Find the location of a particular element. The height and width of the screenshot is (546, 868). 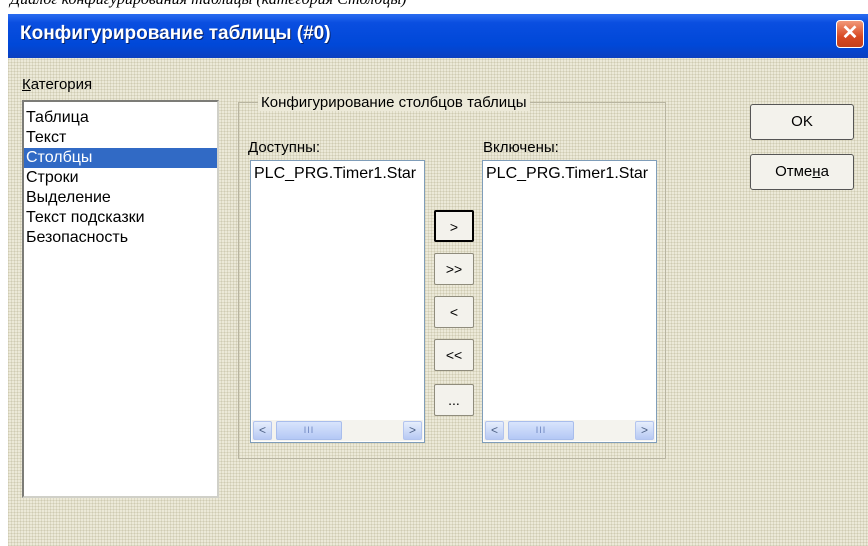

columns-config-group-title: Конфигурирование столбцов таблицы is located at coordinates (394, 102).